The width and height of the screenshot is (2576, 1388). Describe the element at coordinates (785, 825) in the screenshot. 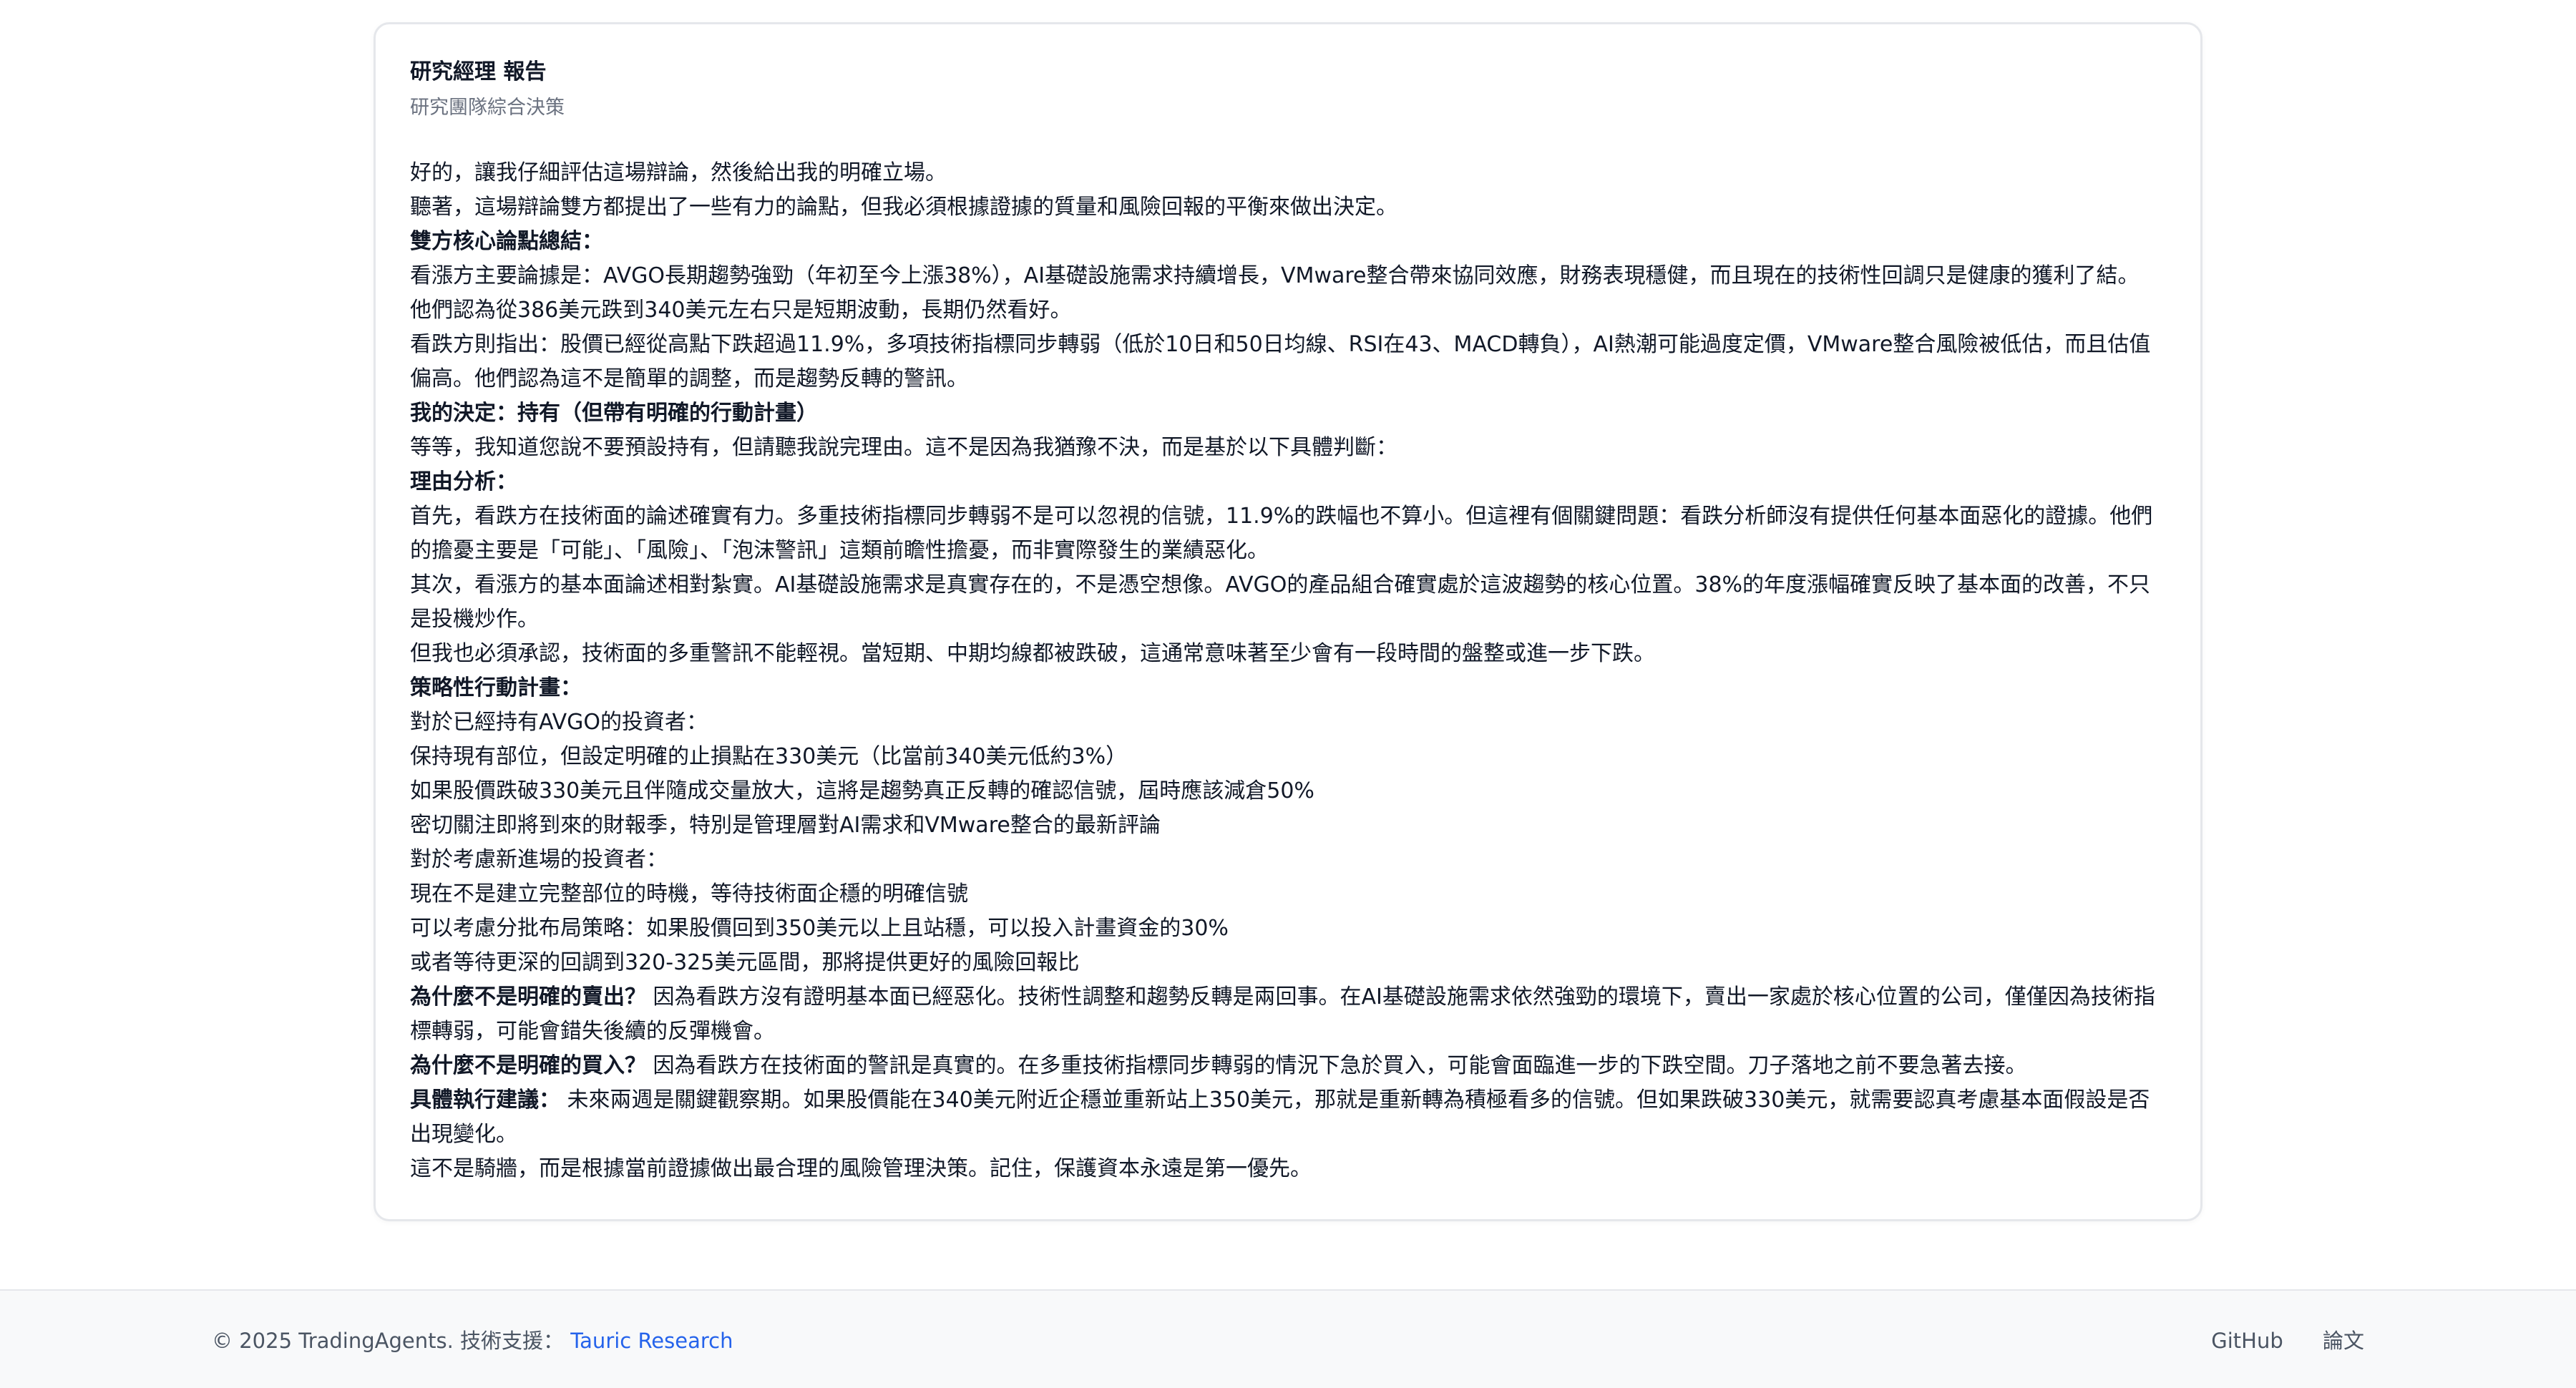

I see `paragraph-text: 密切關注即將到來的財報季，特別是管理層對AI需求和VMware整合的最新評論` at that location.